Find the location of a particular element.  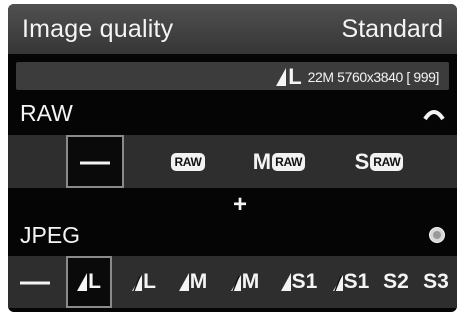

raw-section-label: RAW is located at coordinates (46, 113).